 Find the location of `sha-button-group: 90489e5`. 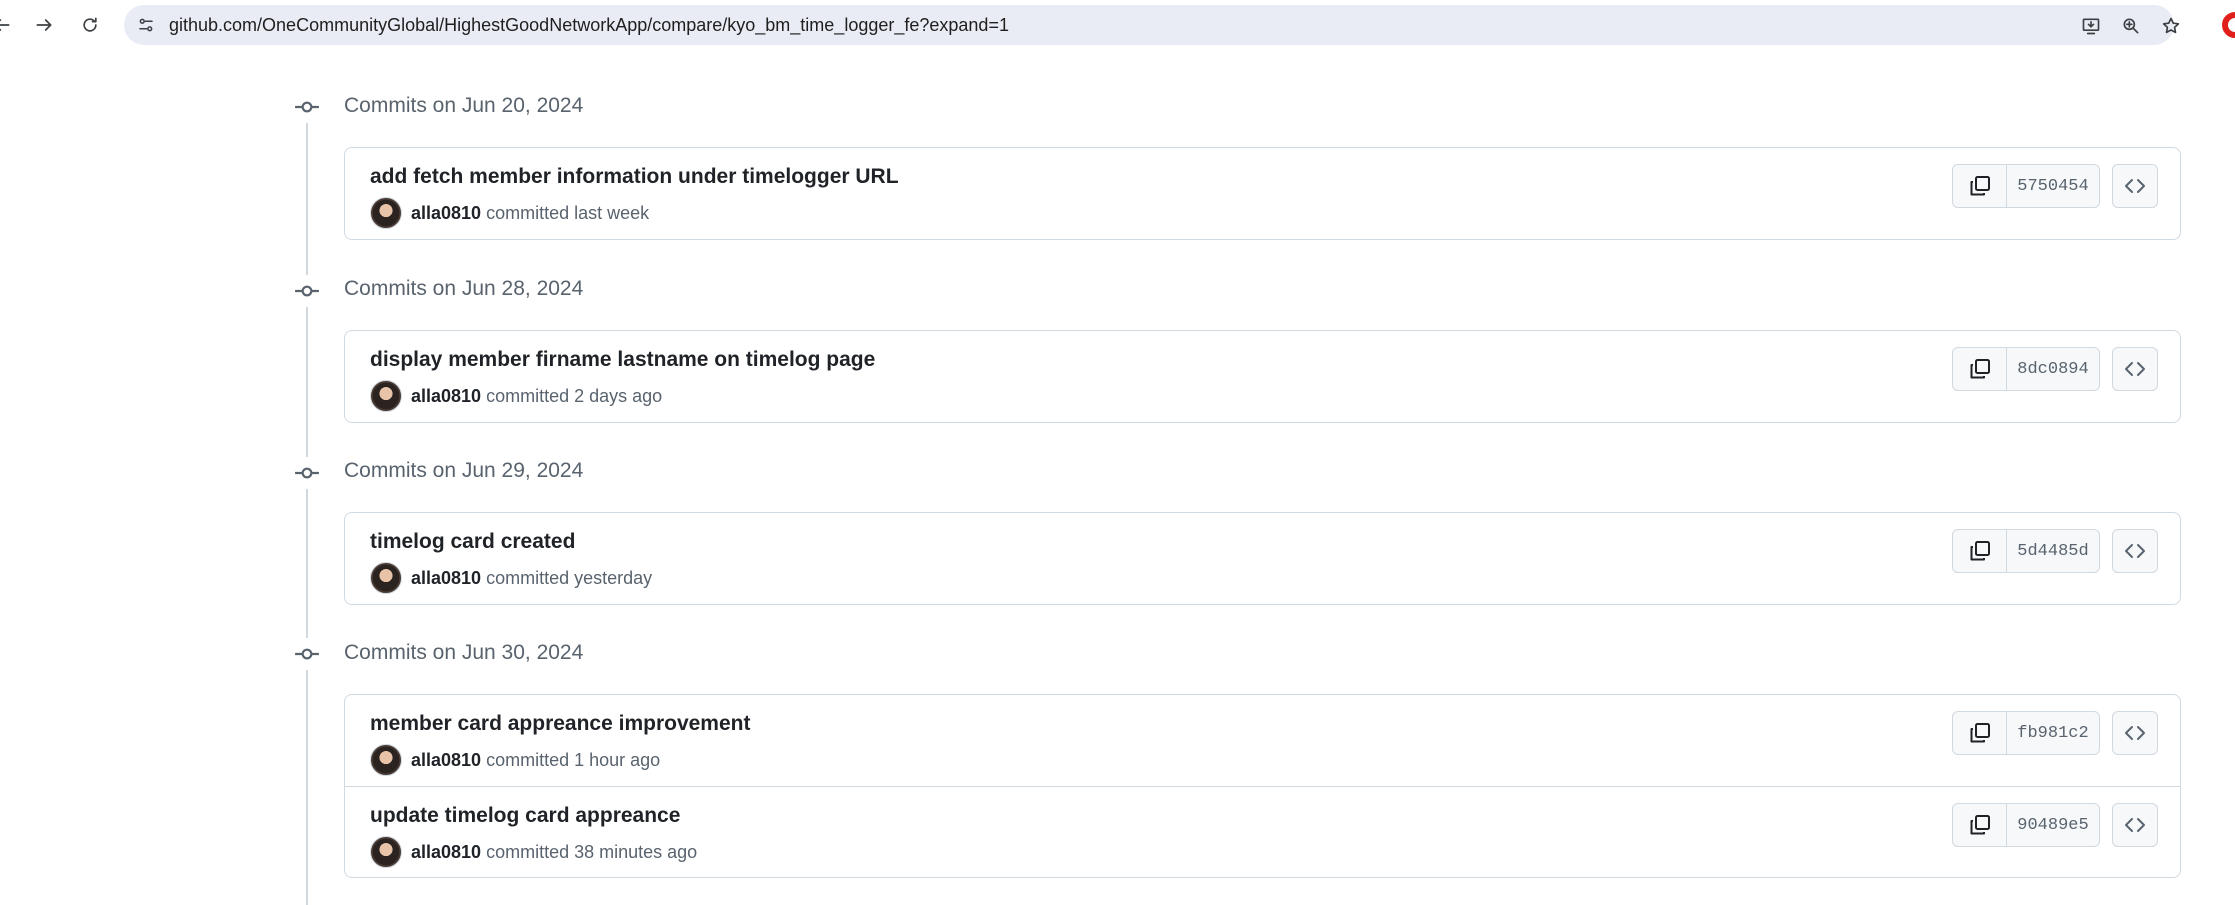

sha-button-group: 90489e5 is located at coordinates (2026, 825).